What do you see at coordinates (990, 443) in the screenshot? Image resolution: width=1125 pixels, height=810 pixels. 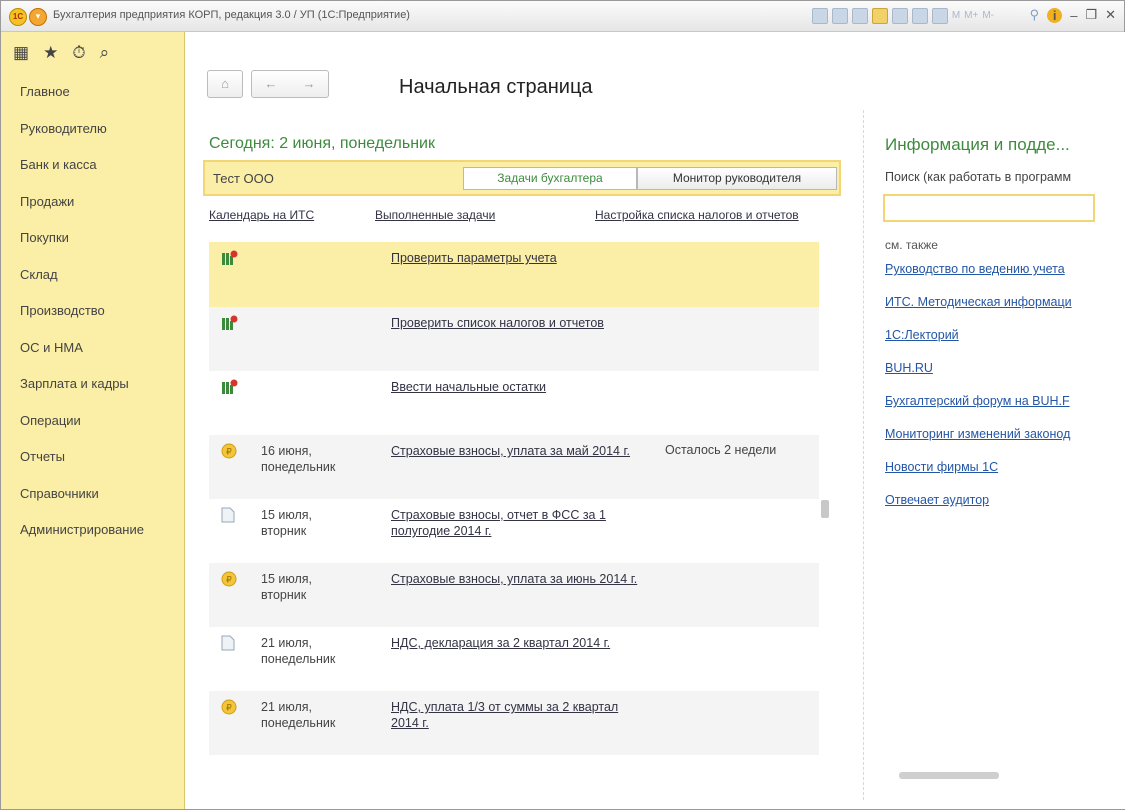 I see `info-link-law-monitoring: Мониторинг изменений законод` at bounding box center [990, 443].